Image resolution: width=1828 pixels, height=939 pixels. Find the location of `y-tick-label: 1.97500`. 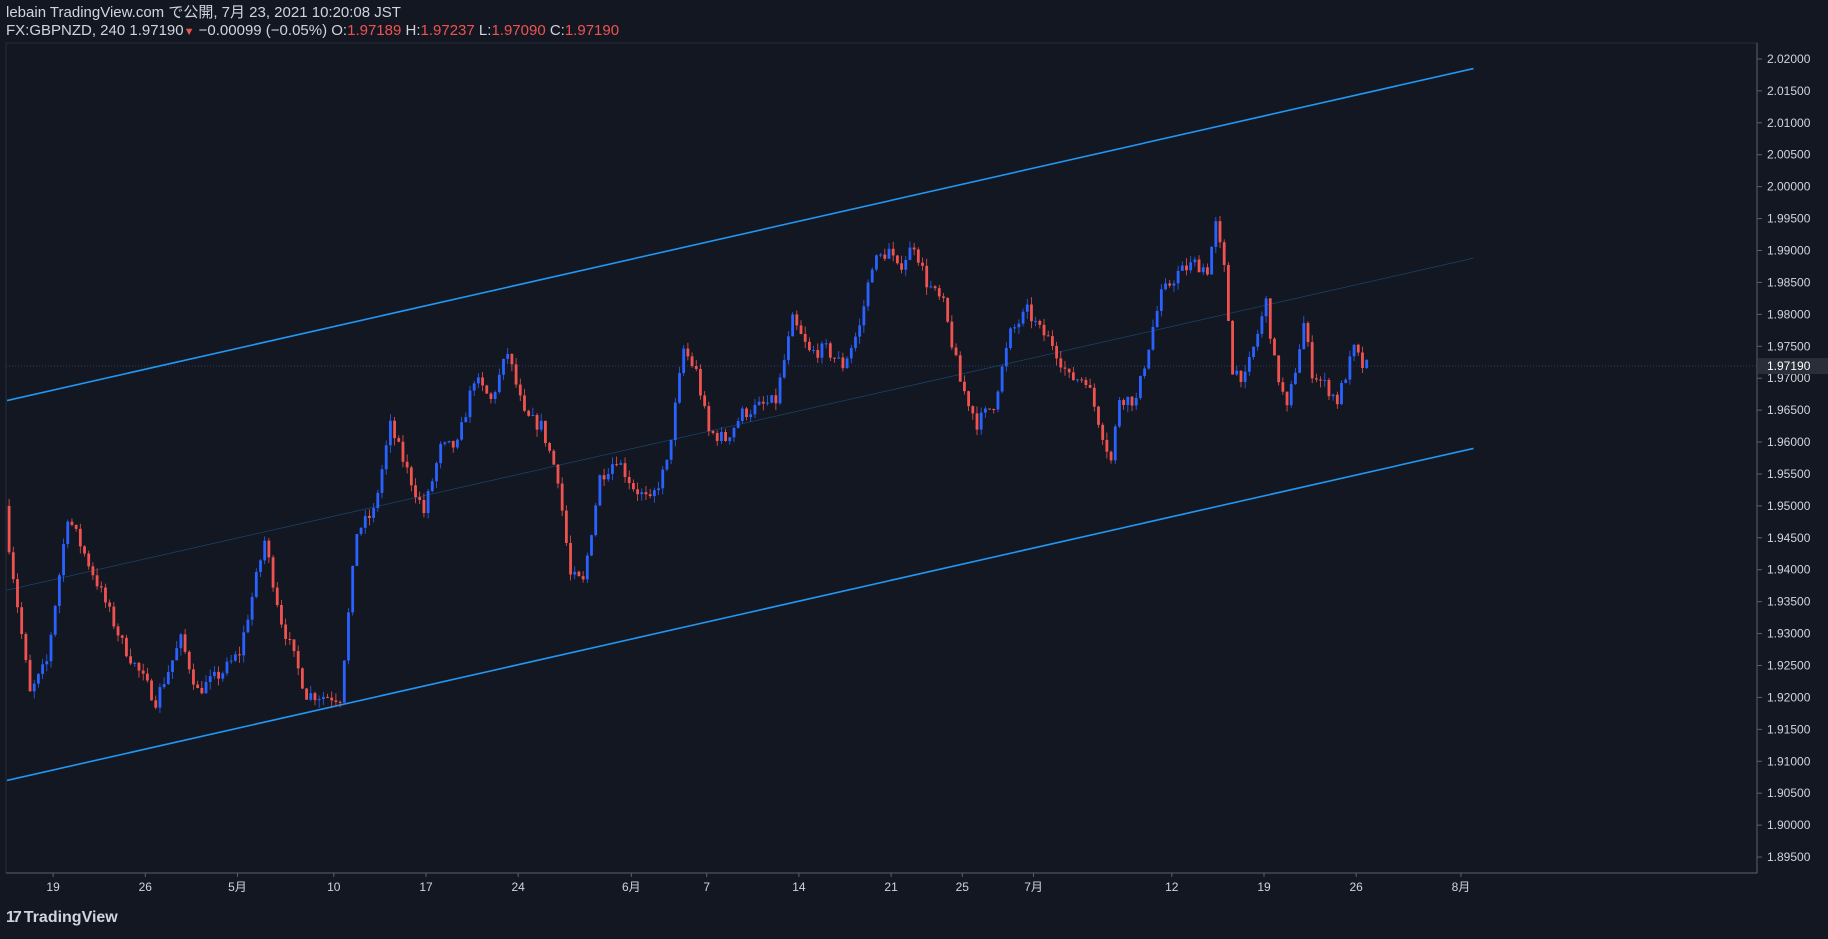

y-tick-label: 1.97500 is located at coordinates (1789, 346).